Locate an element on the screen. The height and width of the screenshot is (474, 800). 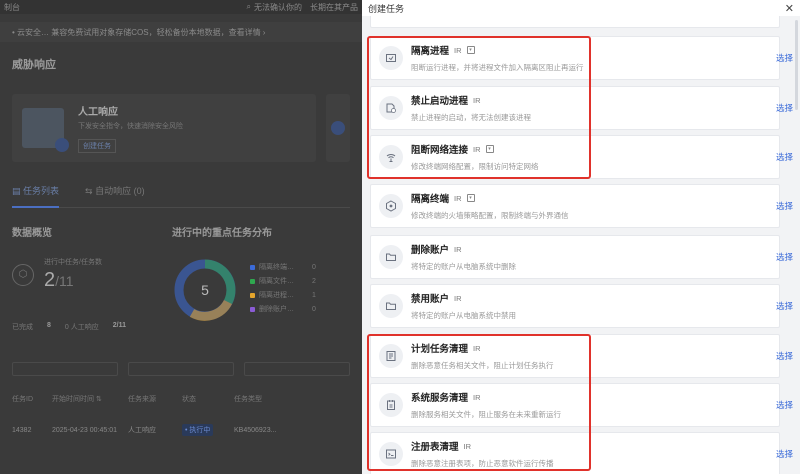
create-task-button: 创建任务 is located at coordinates (97, 146).